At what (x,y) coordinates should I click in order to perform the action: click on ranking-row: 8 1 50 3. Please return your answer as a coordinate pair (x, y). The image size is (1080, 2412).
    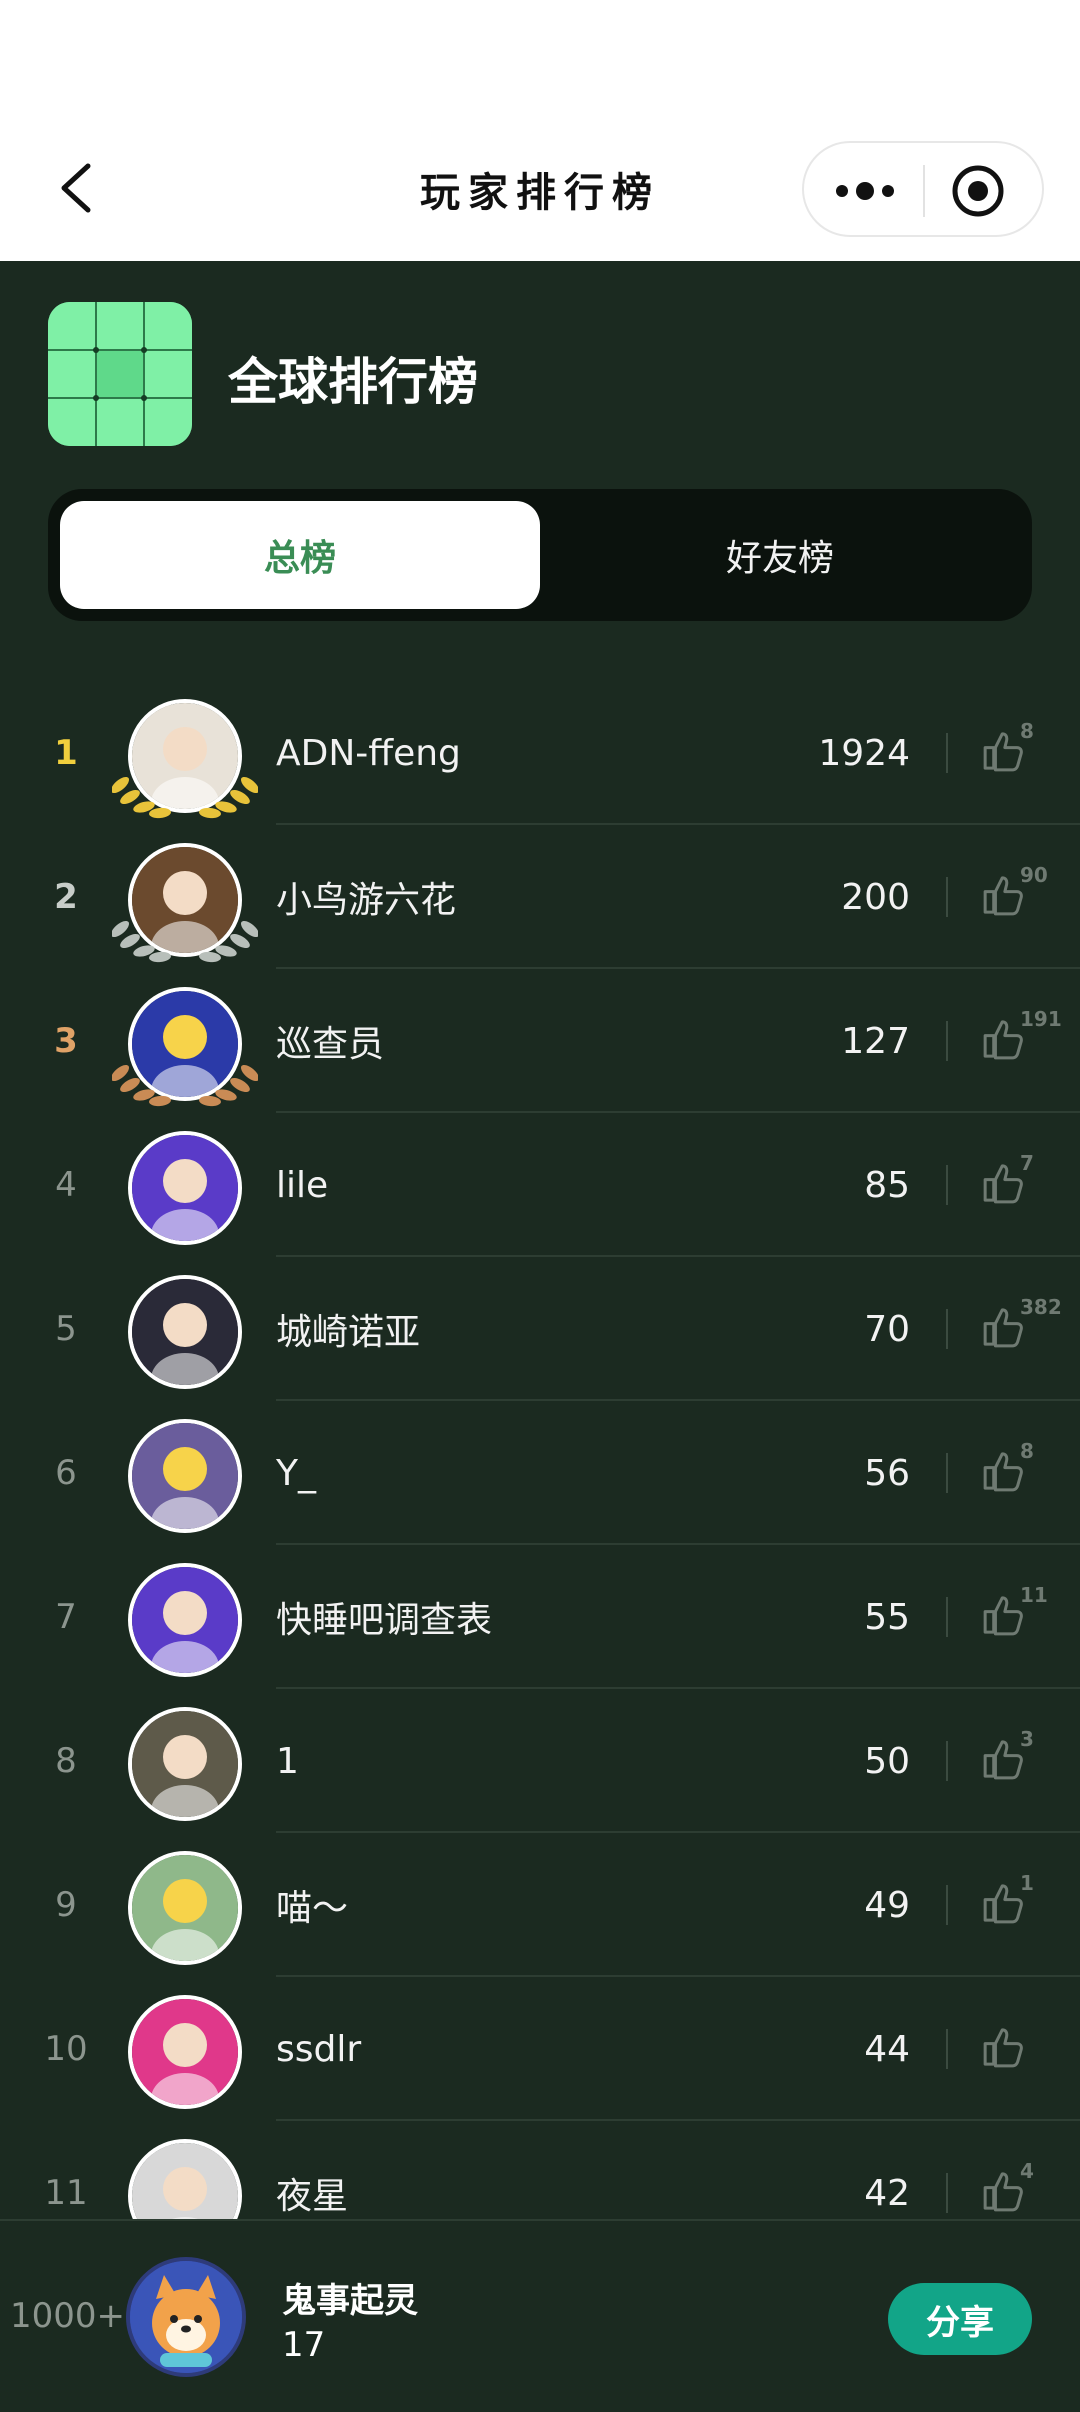
    Looking at the image, I should click on (540, 1761).